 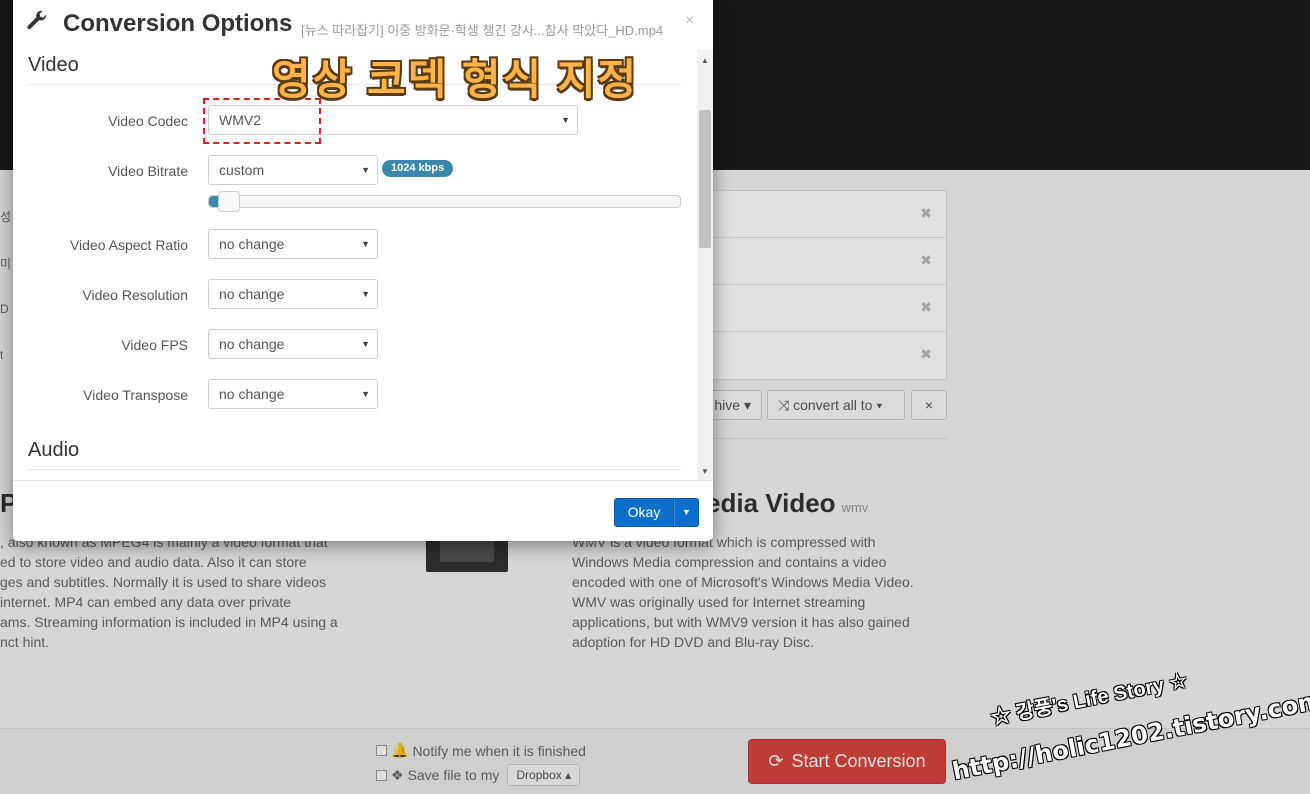 What do you see at coordinates (418, 168) in the screenshot?
I see `bitrate-badge: 1024 kbps` at bounding box center [418, 168].